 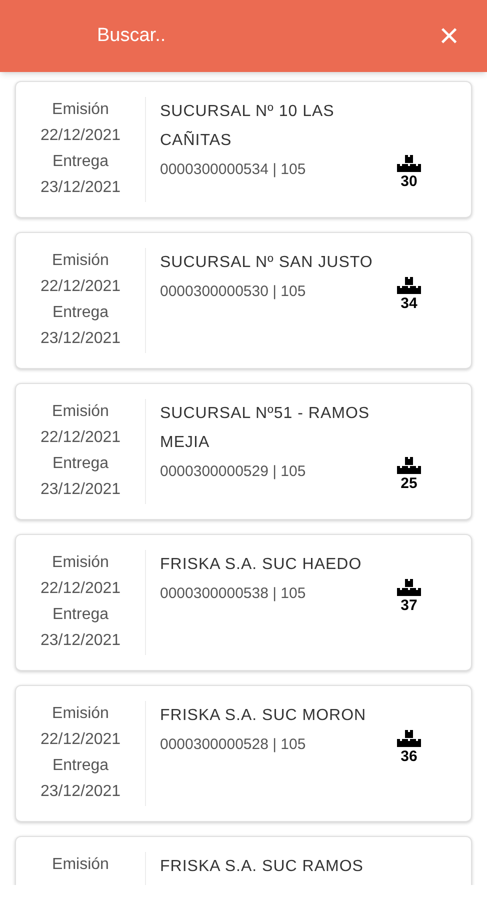 What do you see at coordinates (261, 565) in the screenshot?
I see `customer-name: FRISKA S.A. SUC HAEDO` at bounding box center [261, 565].